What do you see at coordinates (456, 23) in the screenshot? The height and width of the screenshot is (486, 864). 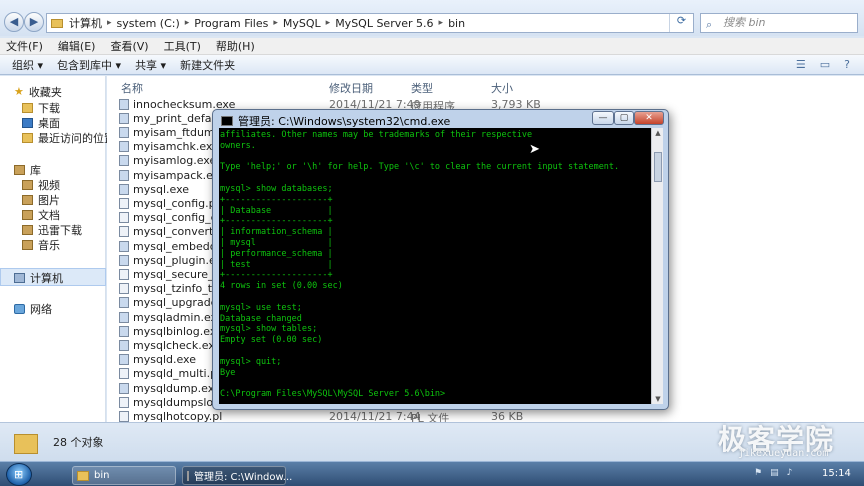 I see `crumb-bin: bin` at bounding box center [456, 23].